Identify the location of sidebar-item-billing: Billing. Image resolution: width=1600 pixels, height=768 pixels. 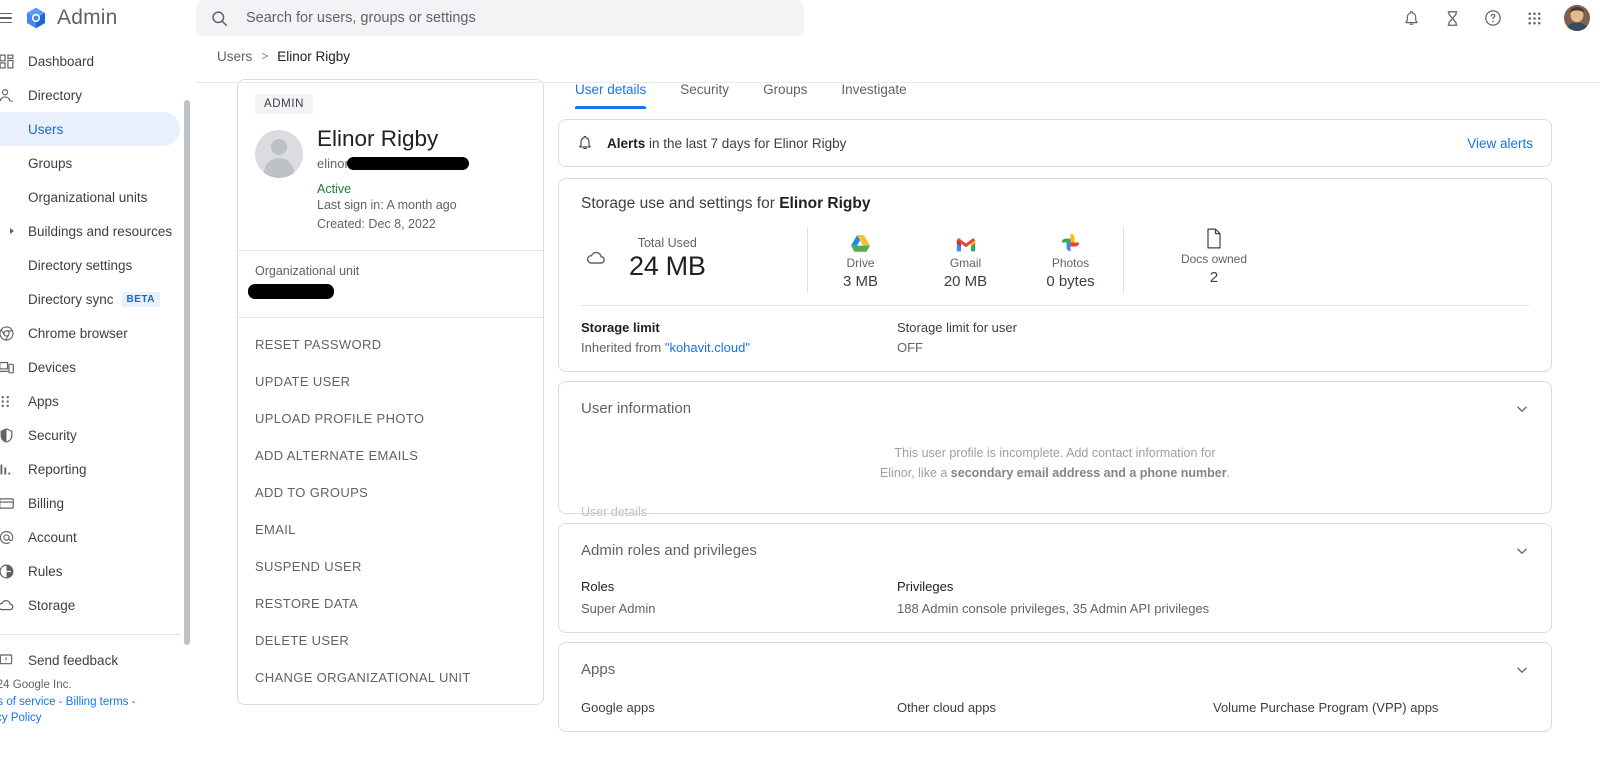
(90, 503).